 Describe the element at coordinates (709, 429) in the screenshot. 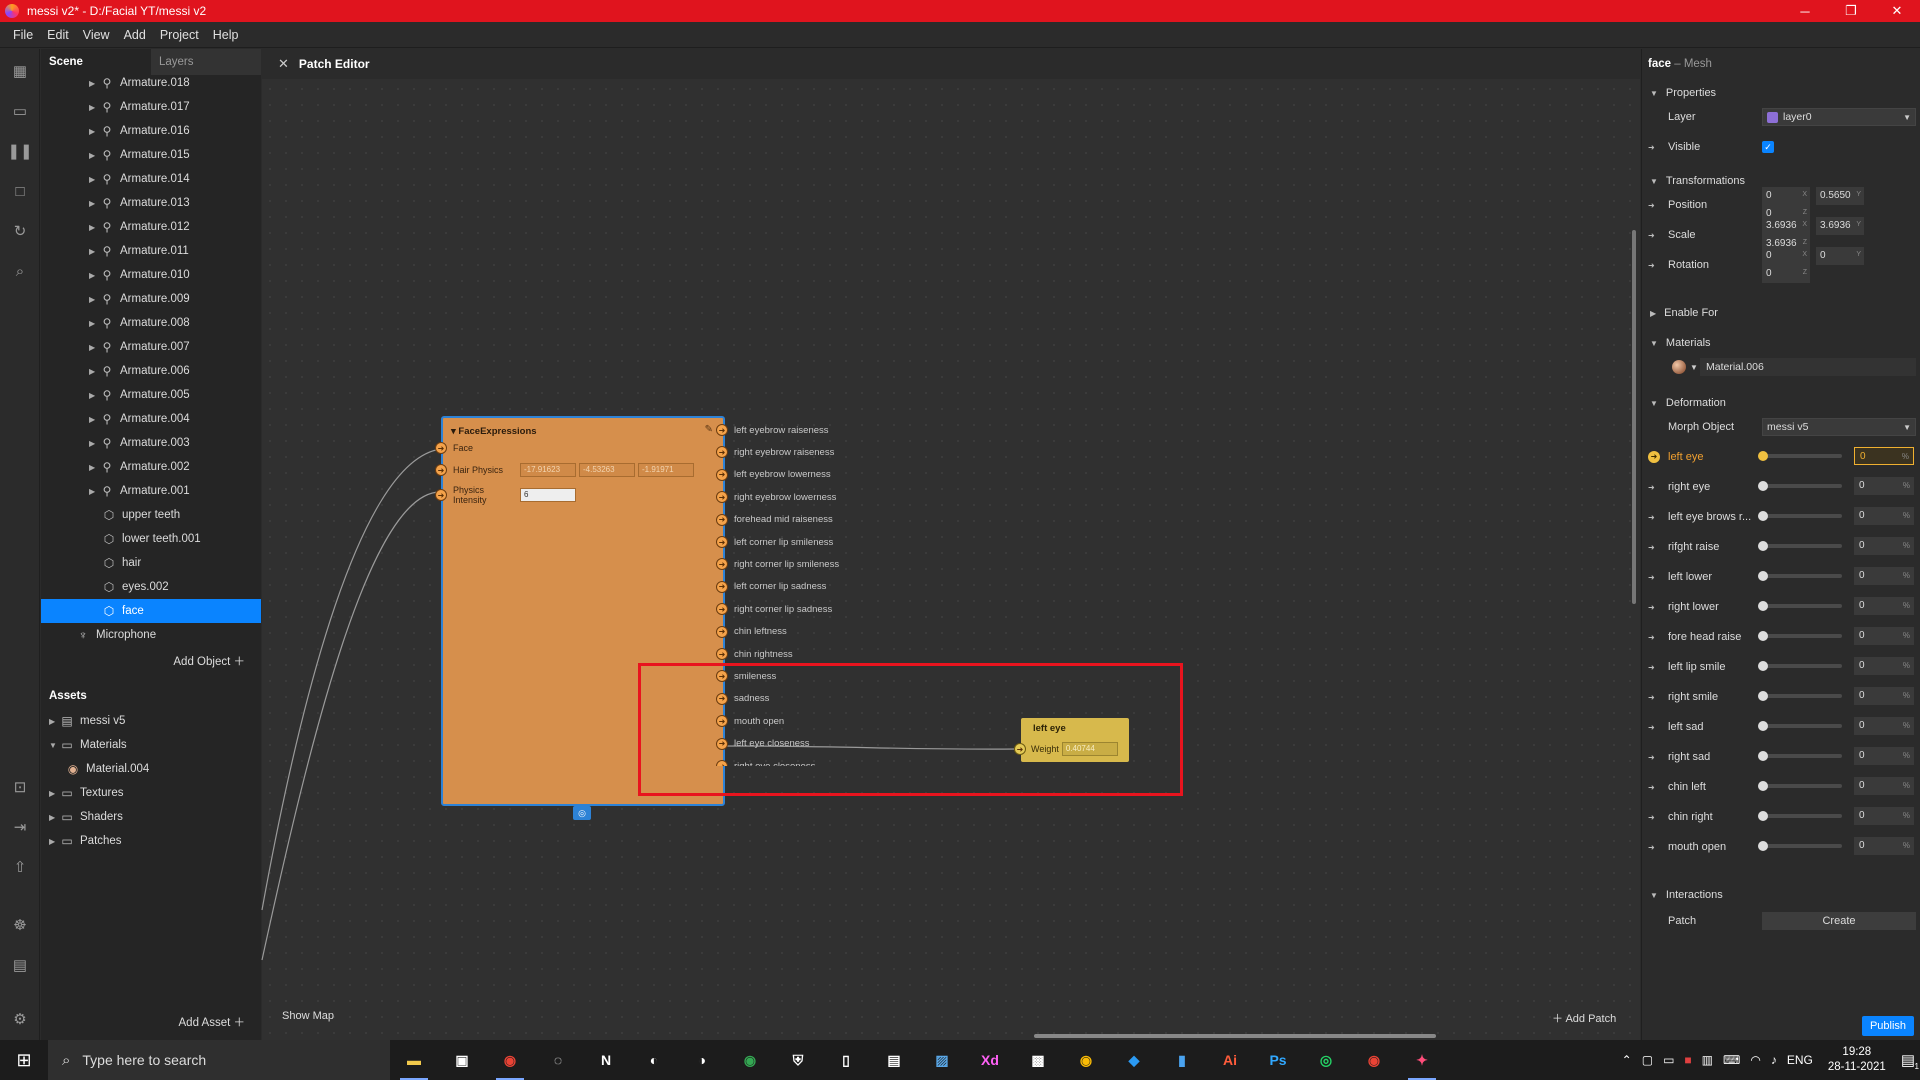

I see `edit-pencil-icon: ✎` at that location.